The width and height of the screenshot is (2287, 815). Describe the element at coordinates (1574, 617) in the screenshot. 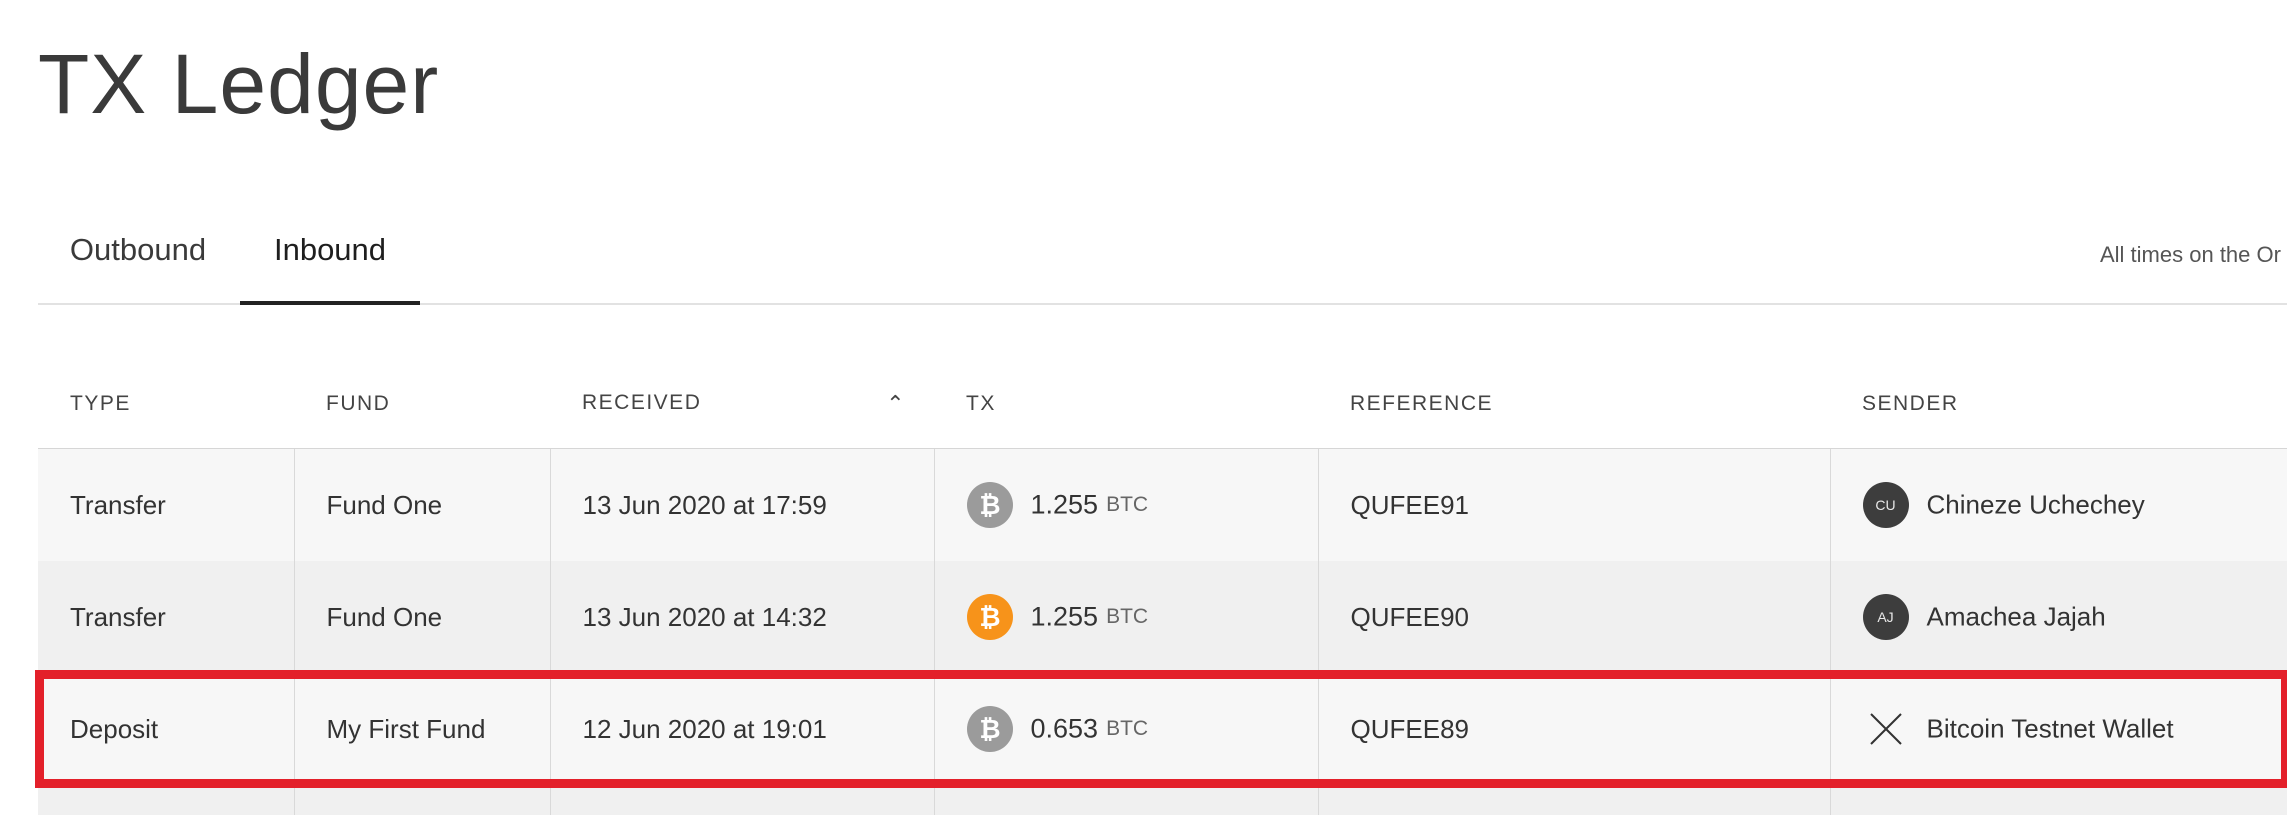

I see `cell-reference: QUFEE90` at that location.